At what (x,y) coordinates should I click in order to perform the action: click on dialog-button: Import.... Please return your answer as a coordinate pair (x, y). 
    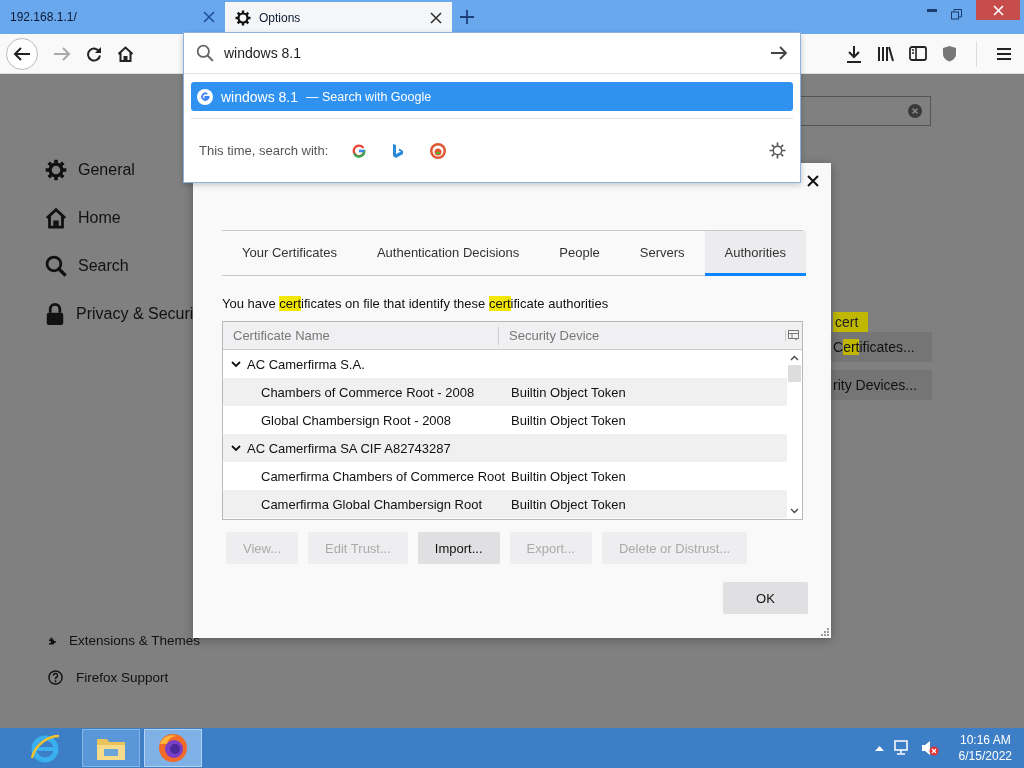
    Looking at the image, I should click on (458, 548).